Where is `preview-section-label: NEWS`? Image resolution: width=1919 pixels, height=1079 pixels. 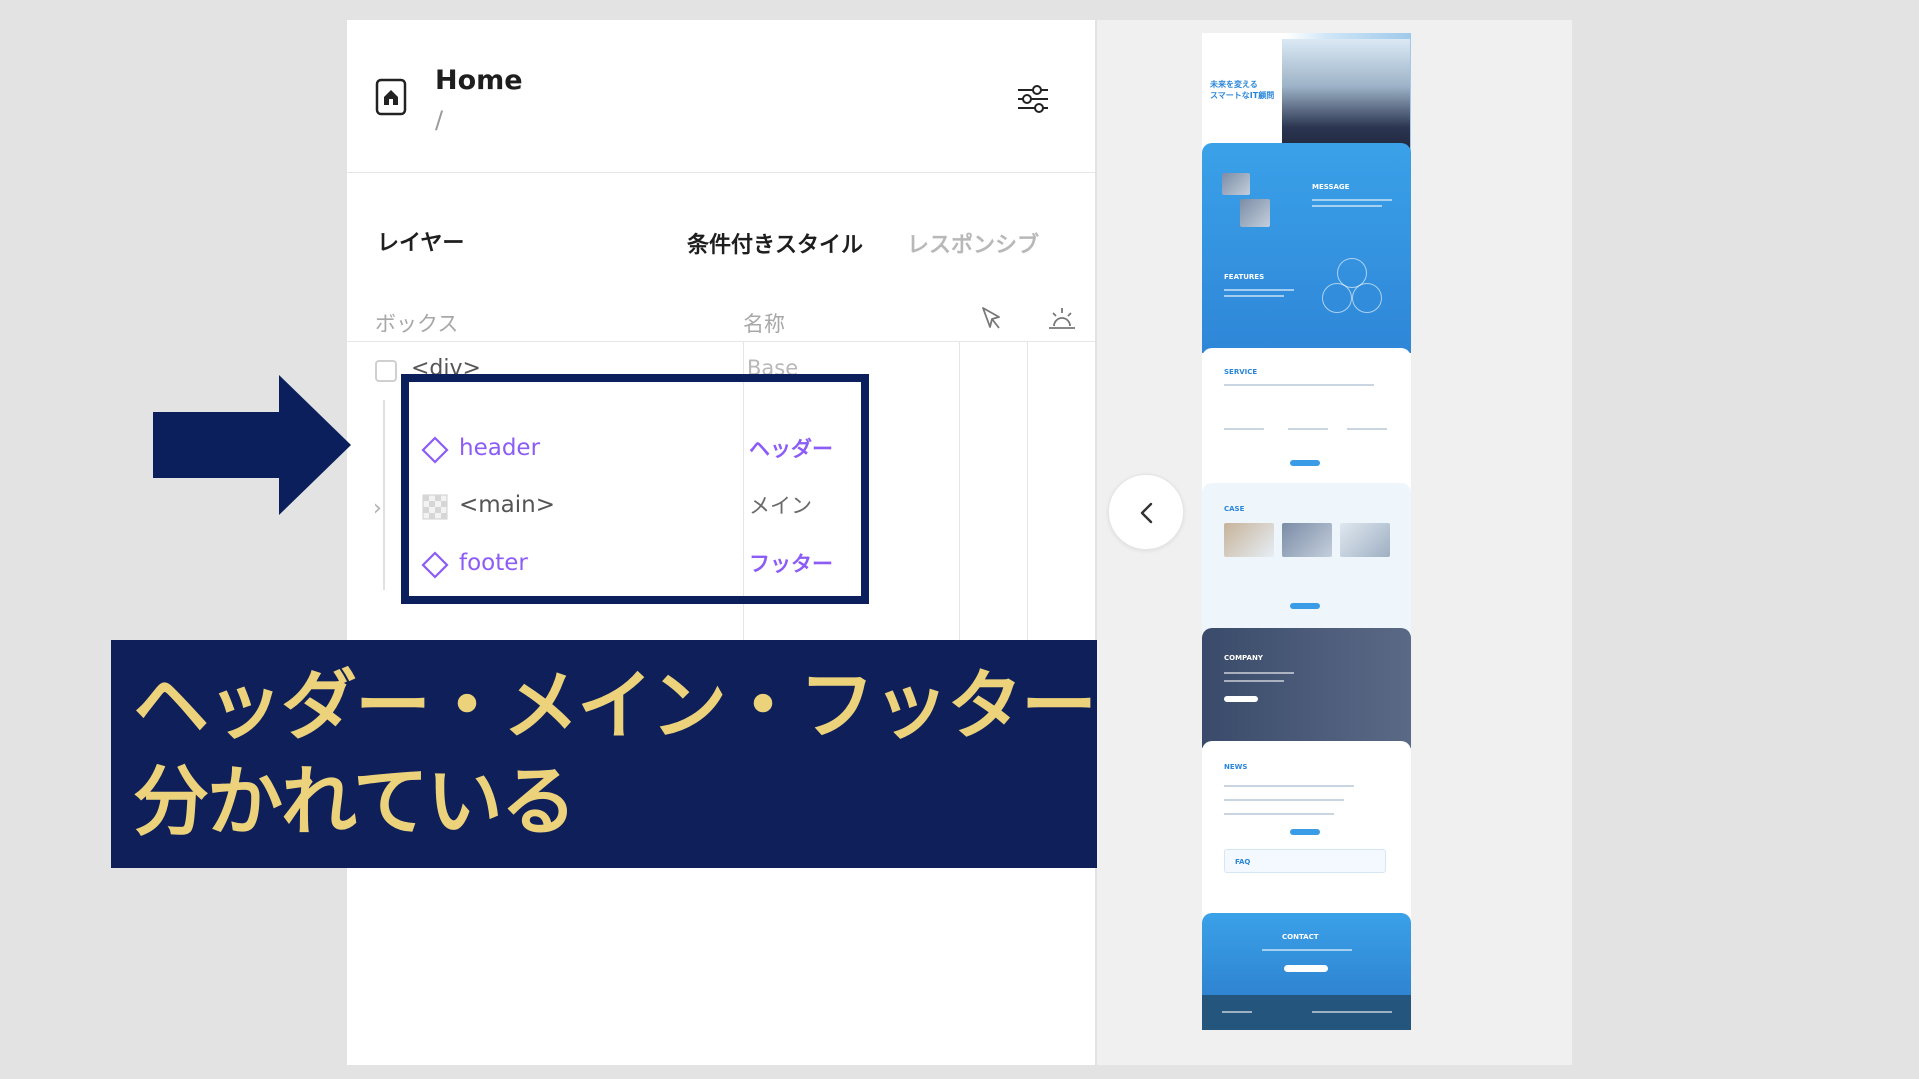 preview-section-label: NEWS is located at coordinates (1236, 767).